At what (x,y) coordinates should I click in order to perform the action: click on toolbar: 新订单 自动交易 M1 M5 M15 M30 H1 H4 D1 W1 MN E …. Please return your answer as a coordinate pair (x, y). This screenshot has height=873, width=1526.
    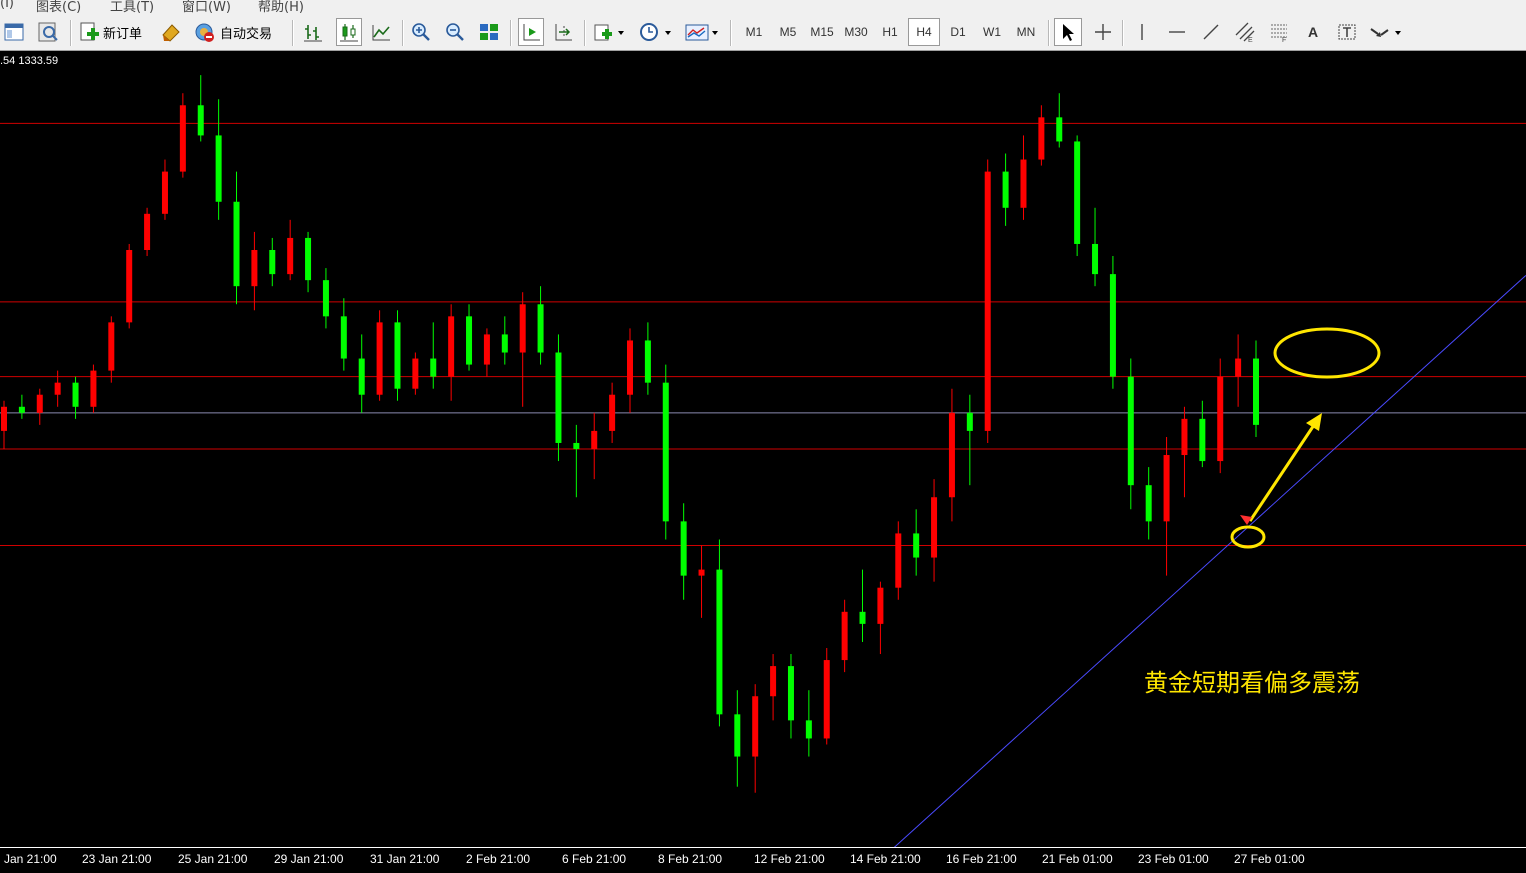
    Looking at the image, I should click on (763, 32).